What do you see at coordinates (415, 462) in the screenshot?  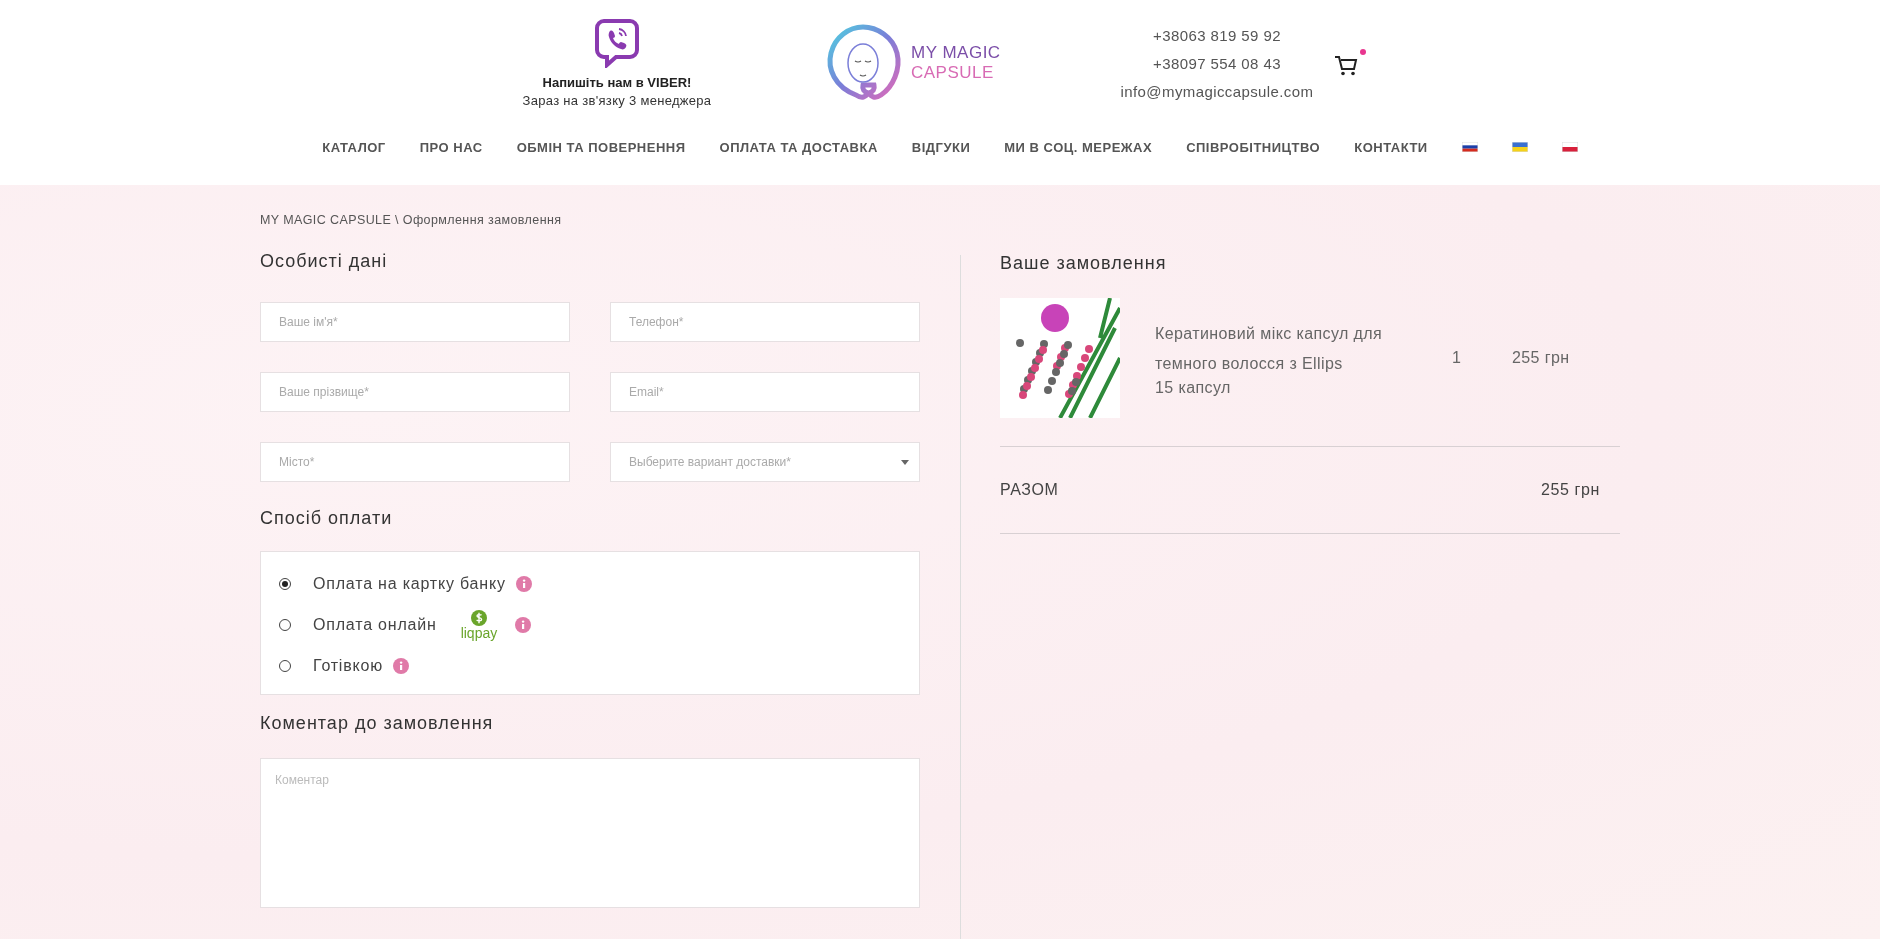 I see `input-field: Місто*` at bounding box center [415, 462].